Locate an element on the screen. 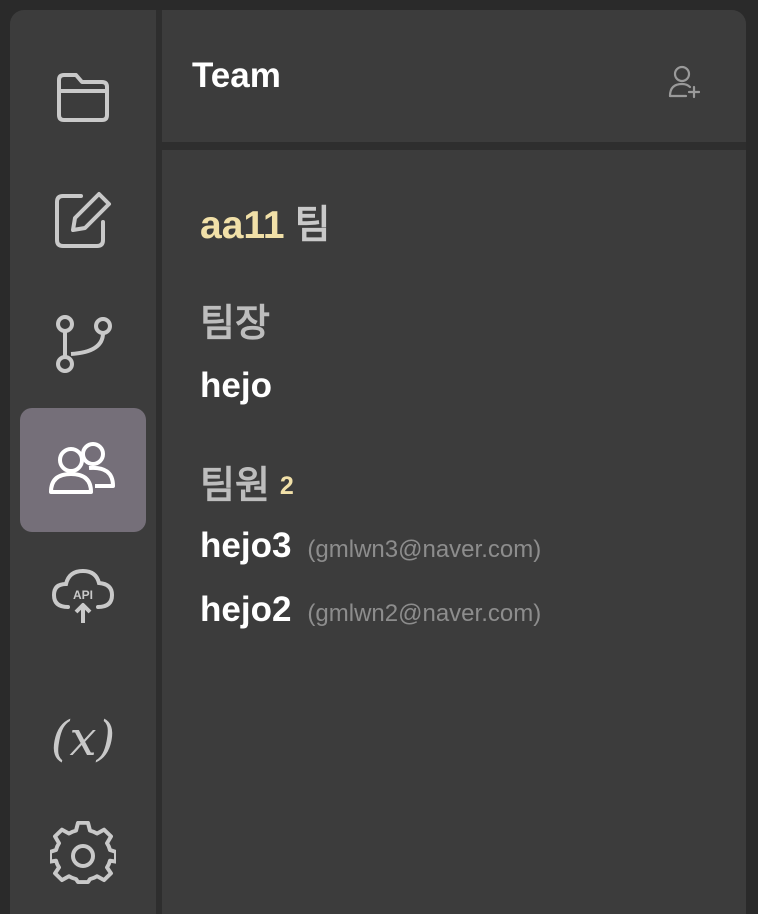 The image size is (758, 914). folder-icon is located at coordinates (83, 97).